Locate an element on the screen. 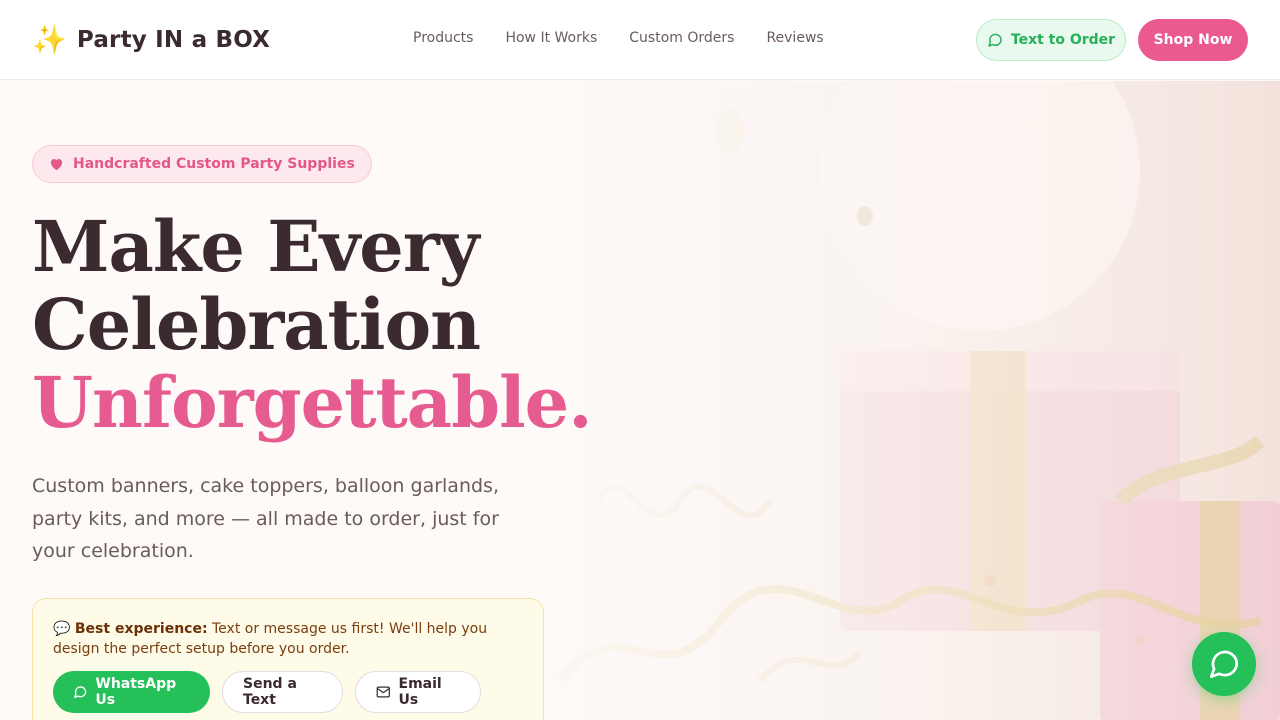  mail-icon is located at coordinates (383, 692).